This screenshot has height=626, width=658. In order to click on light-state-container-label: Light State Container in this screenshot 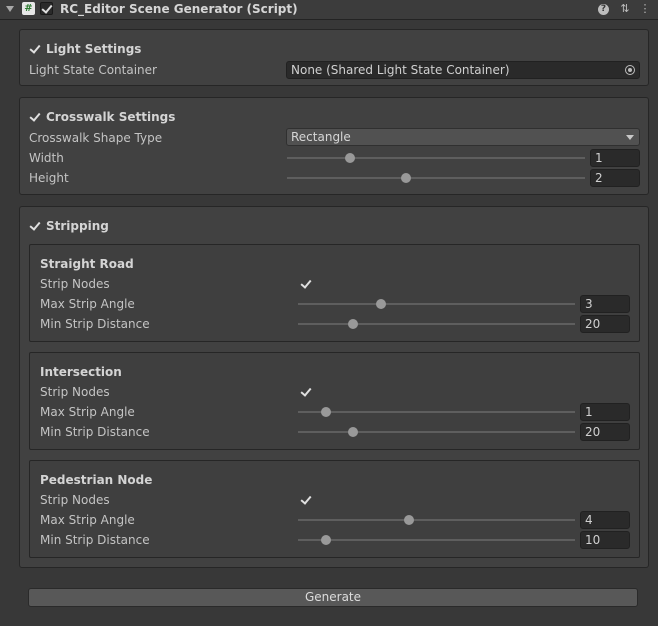, I will do `click(93, 70)`.